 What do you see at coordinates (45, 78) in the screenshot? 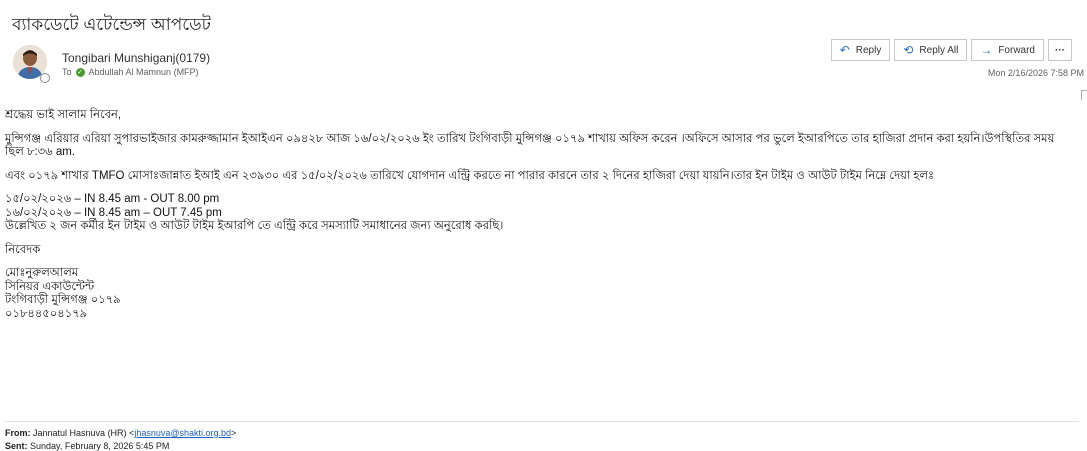
I see `presence-status-icon` at bounding box center [45, 78].